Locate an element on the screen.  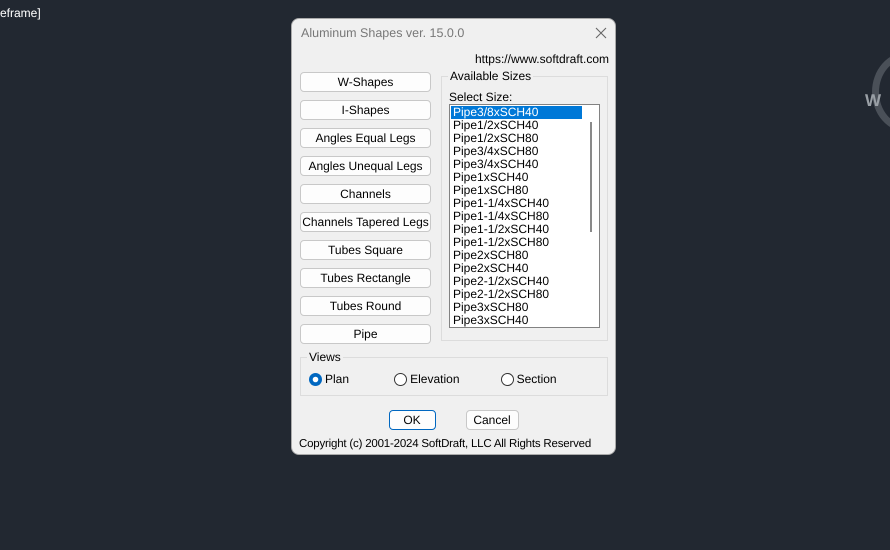
radio-label: Section is located at coordinates (536, 379).